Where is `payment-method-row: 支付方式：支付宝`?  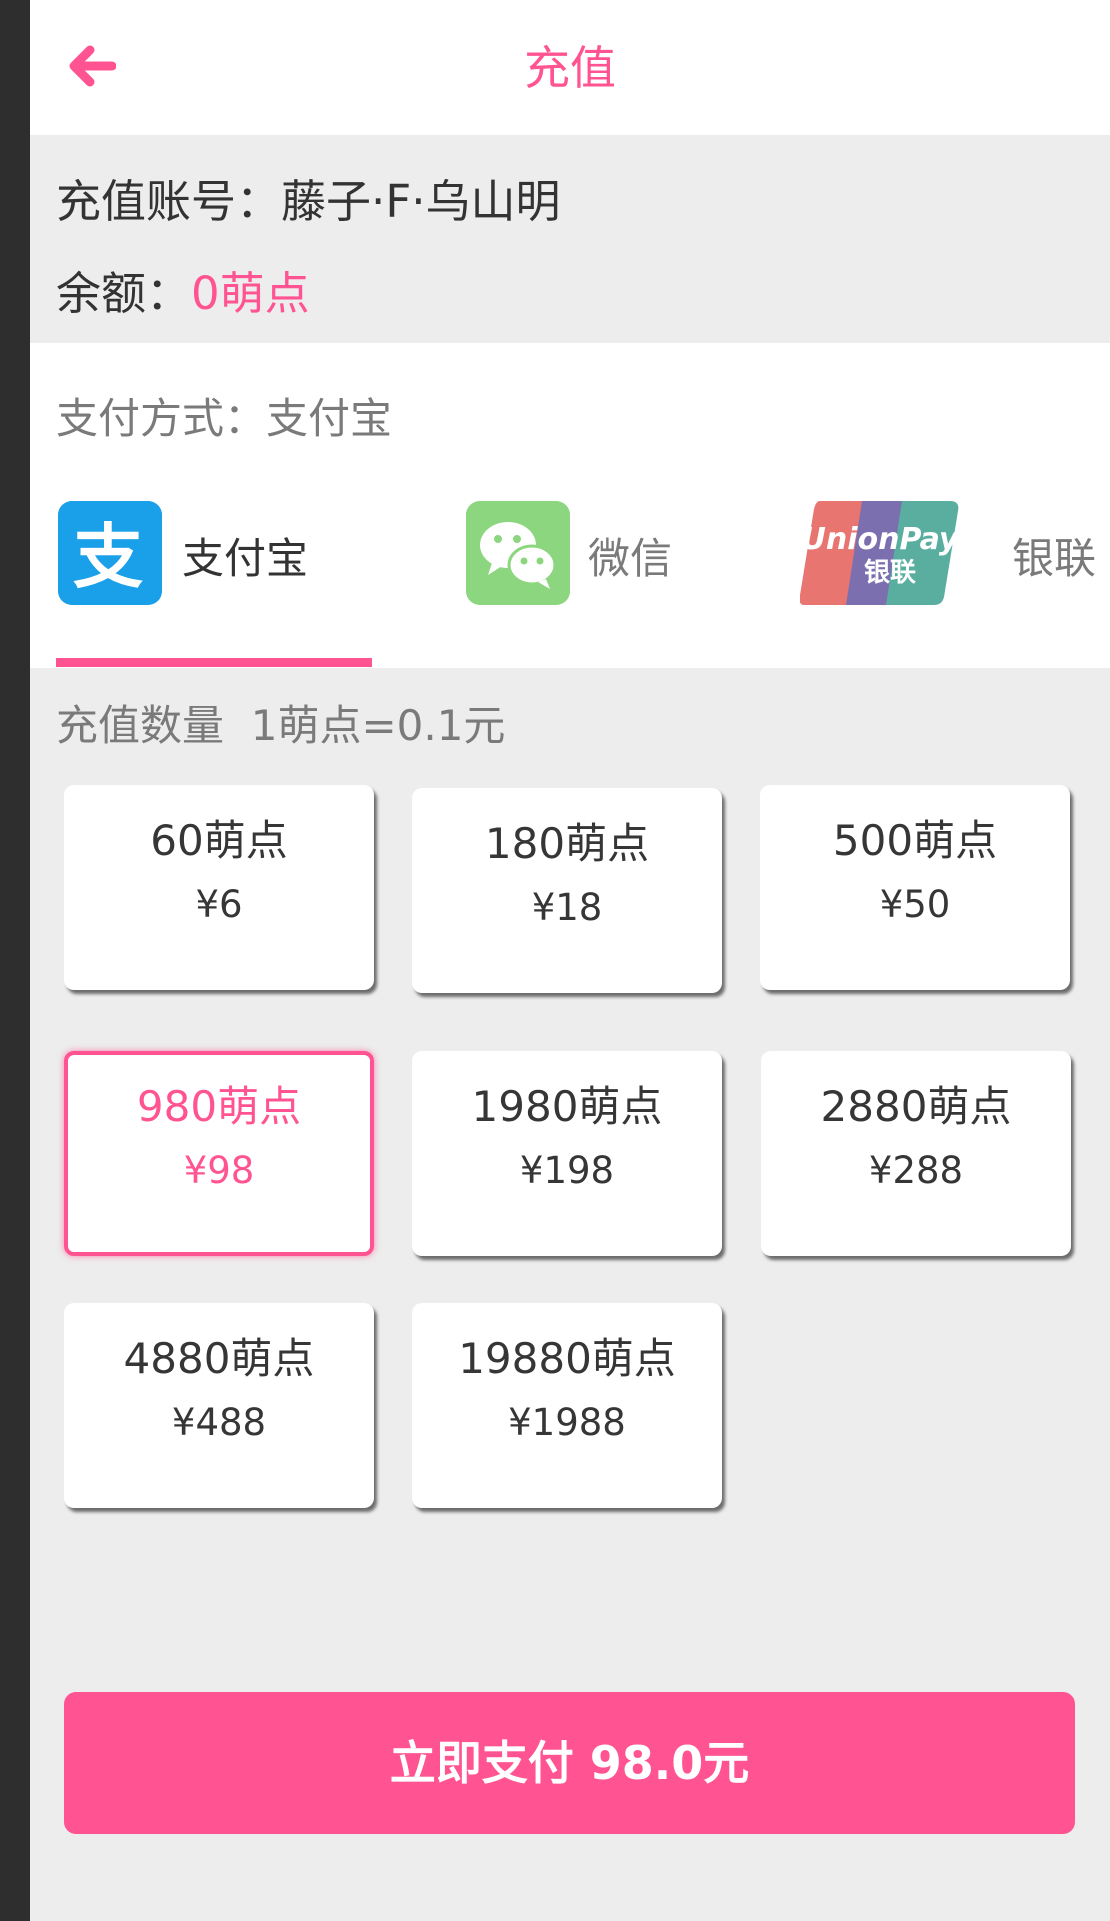
payment-method-row: 支付方式：支付宝 is located at coordinates (224, 415).